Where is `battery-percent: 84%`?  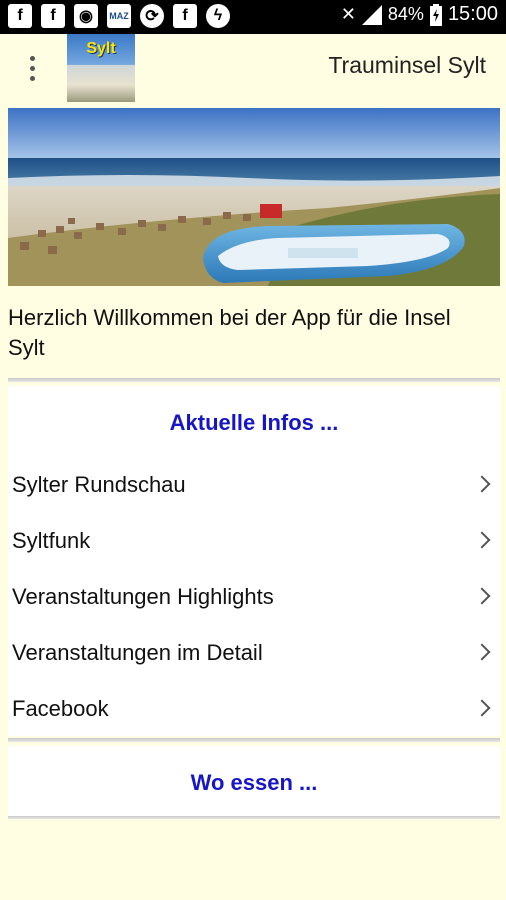
battery-percent: 84% is located at coordinates (405, 14).